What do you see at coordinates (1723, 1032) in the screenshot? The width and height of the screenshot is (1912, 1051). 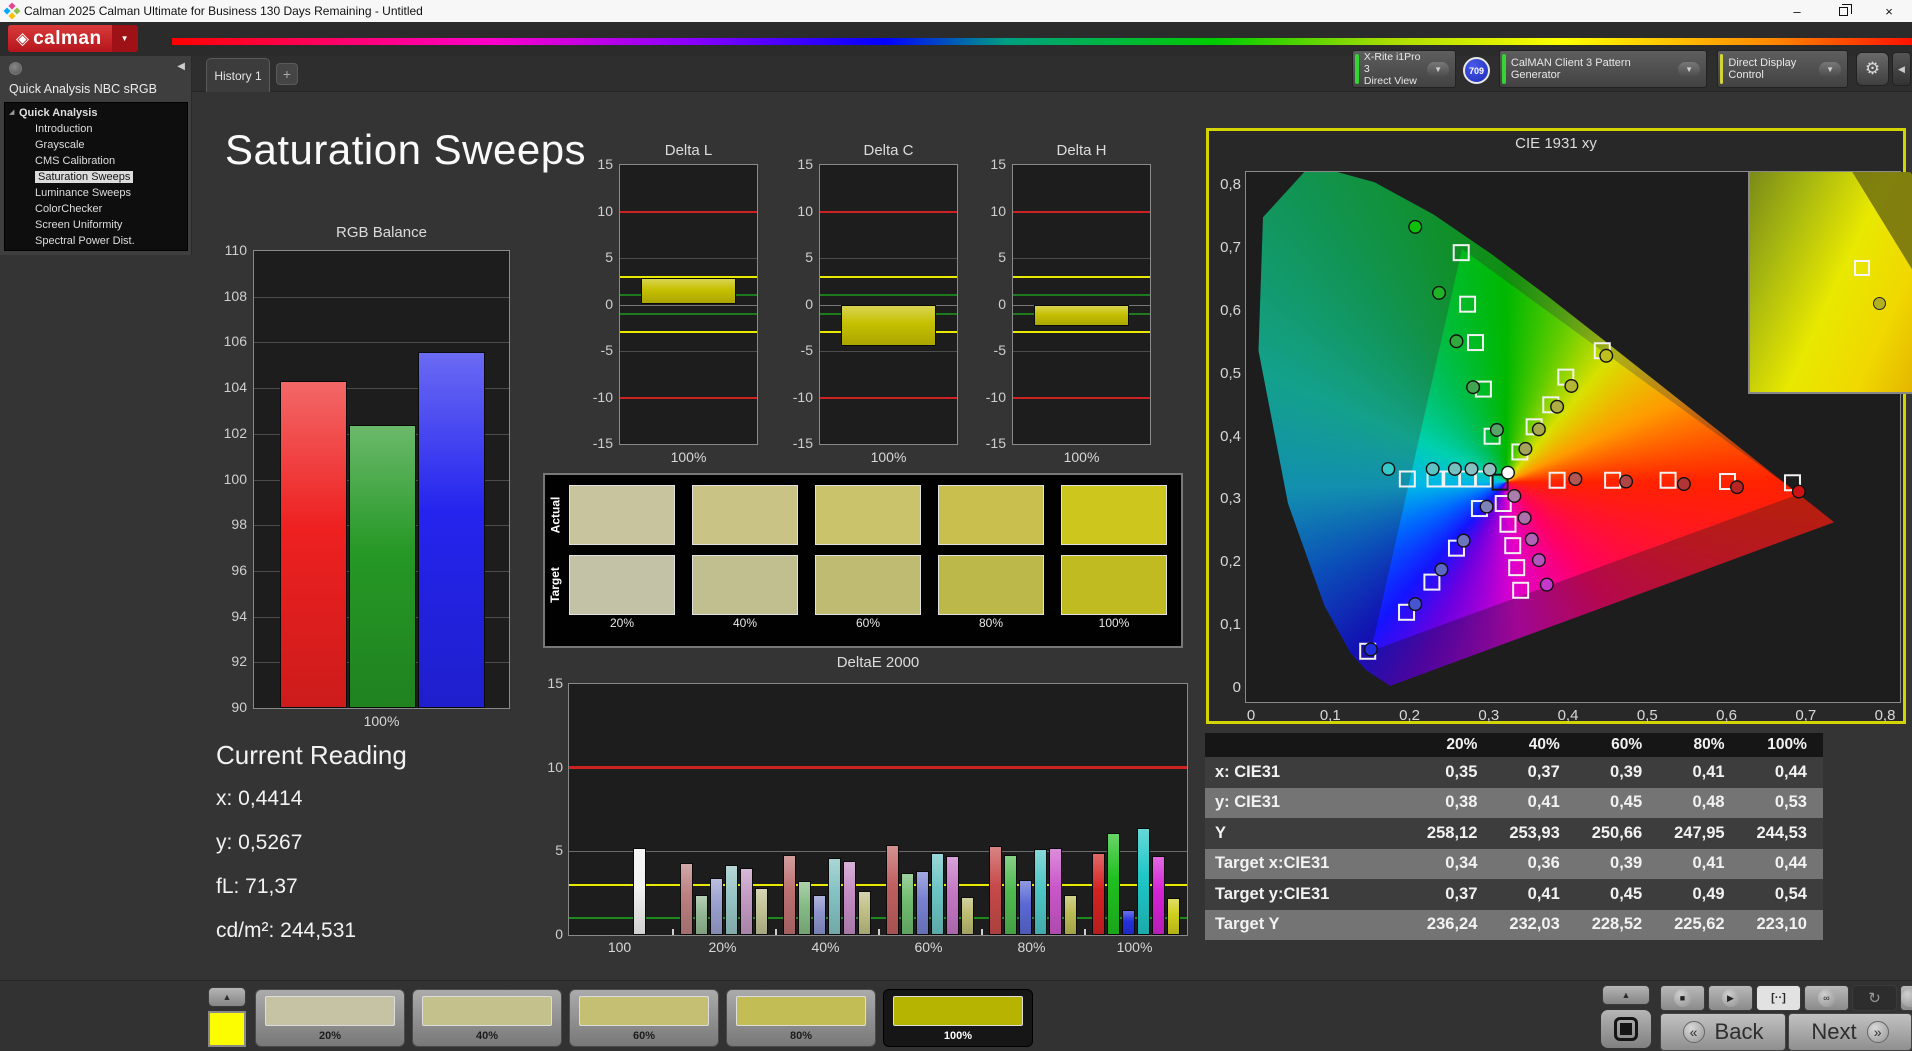 I see `back-button: « Back` at bounding box center [1723, 1032].